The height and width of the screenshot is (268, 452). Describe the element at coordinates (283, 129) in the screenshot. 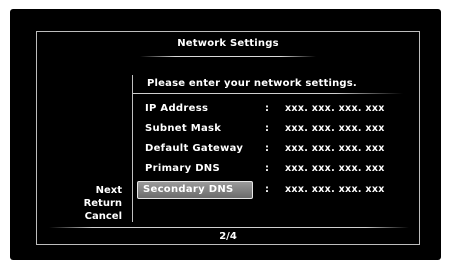

I see `setting-row-subnet-mask: Subnet Mask : xxx. xxx. xxx. xxx` at that location.